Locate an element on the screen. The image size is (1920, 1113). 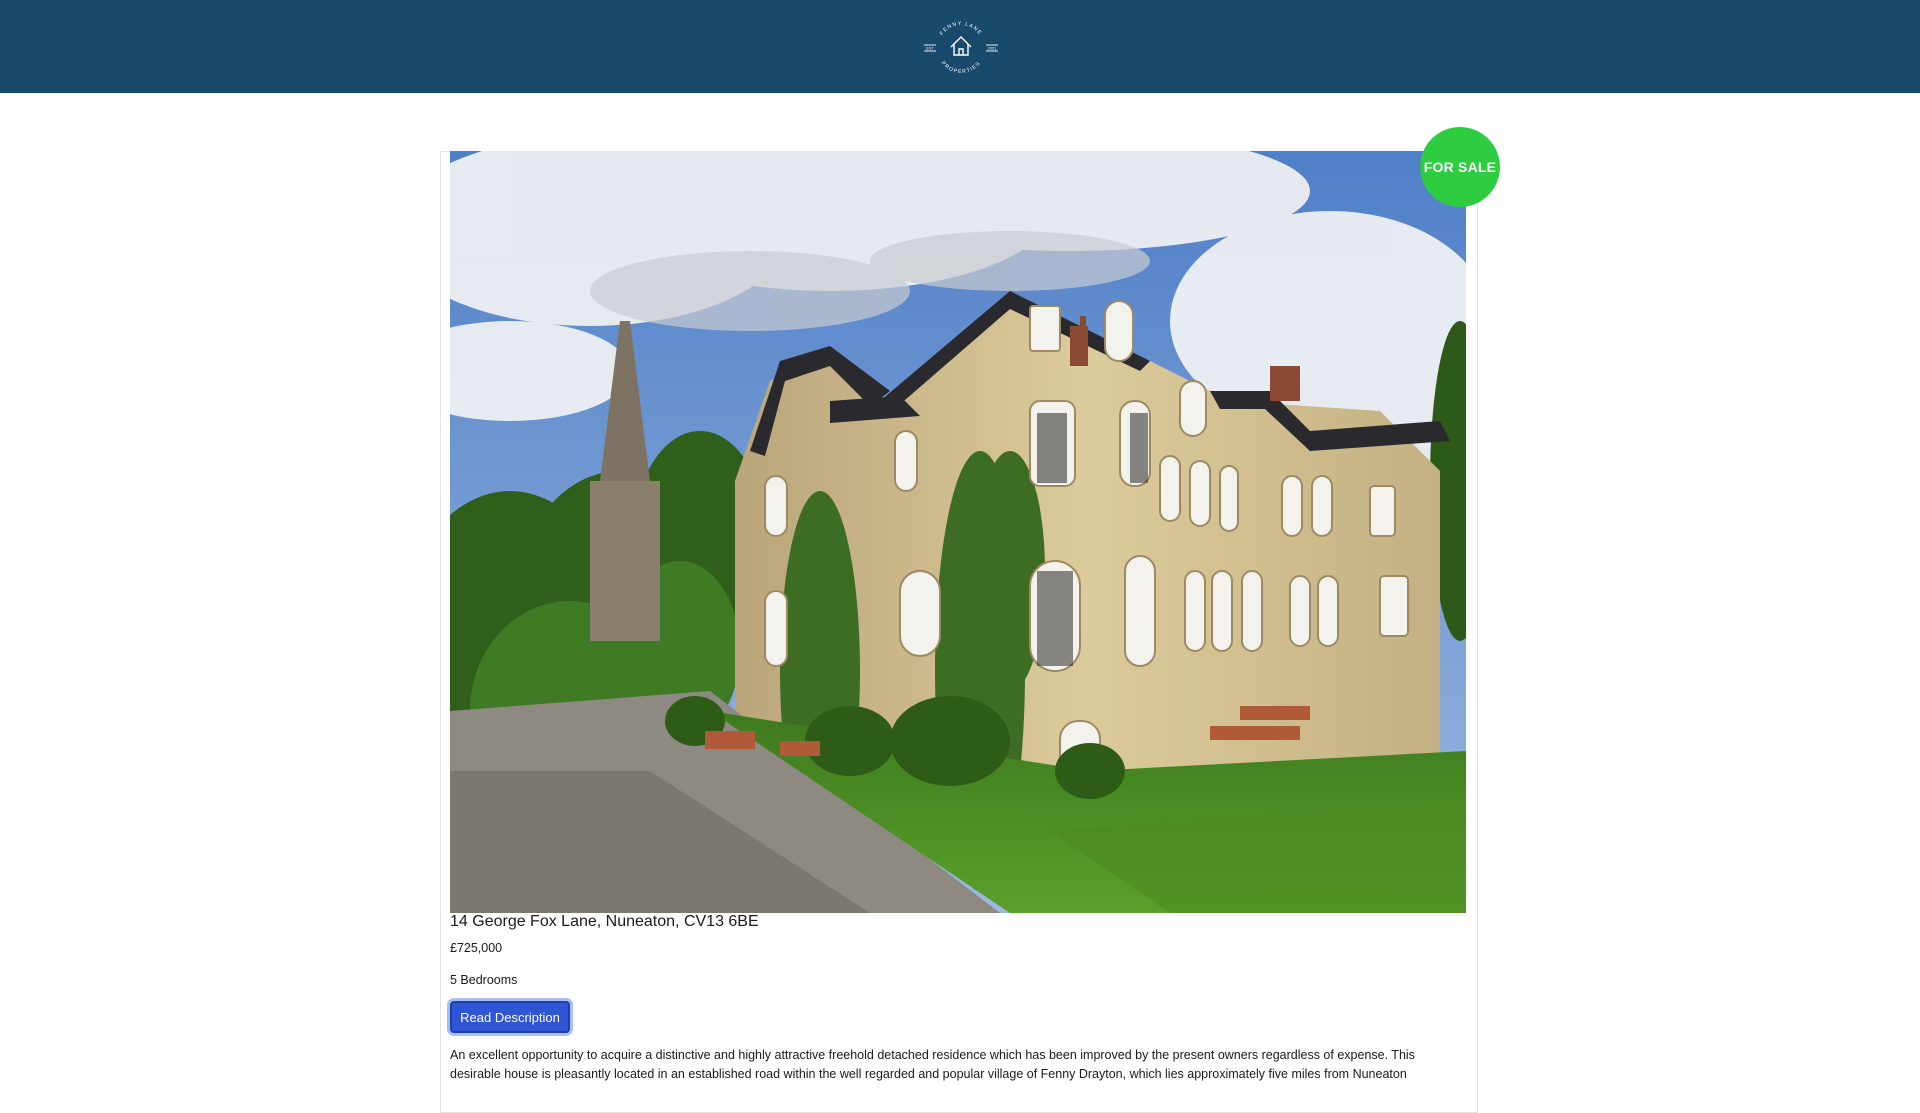
top-header-bar: FENNY LANE PROPERTIES EST 2021 is located at coordinates (960, 46).